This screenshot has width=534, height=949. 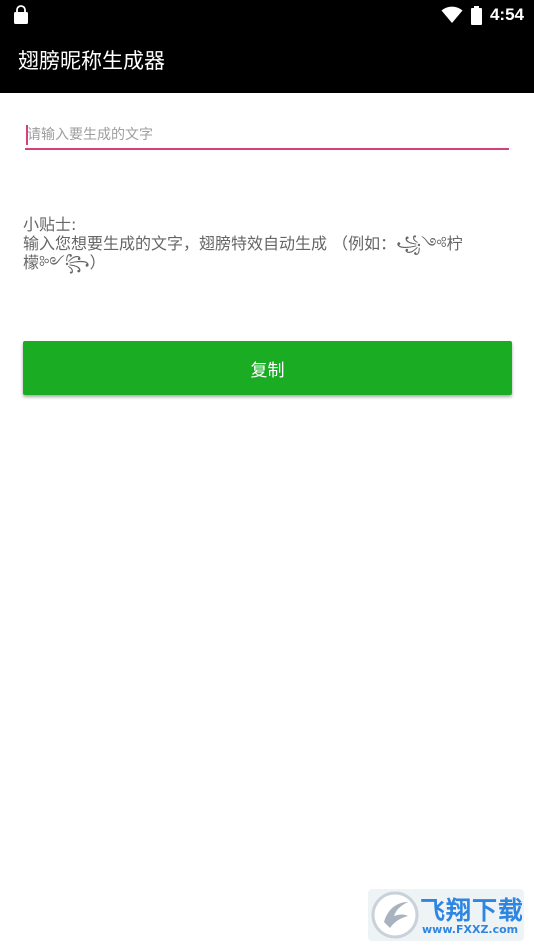 I want to click on watermark-url: www.FXXZ.com, so click(x=470, y=929).